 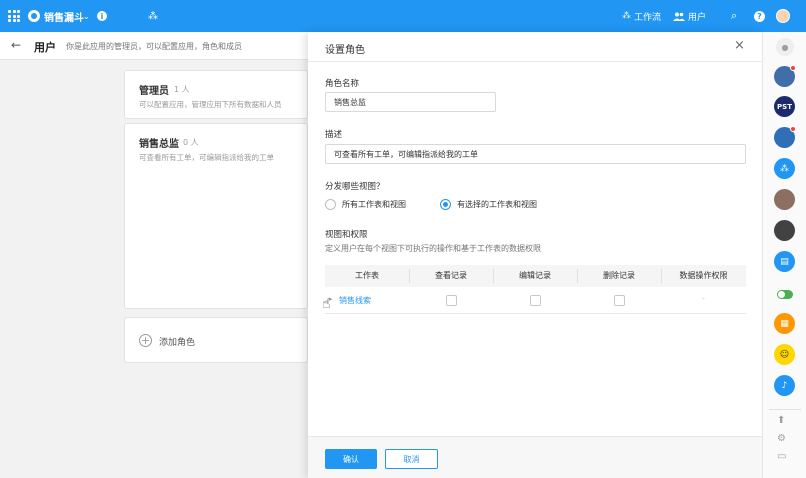 I want to click on calendar-icon: ▦, so click(x=784, y=323).